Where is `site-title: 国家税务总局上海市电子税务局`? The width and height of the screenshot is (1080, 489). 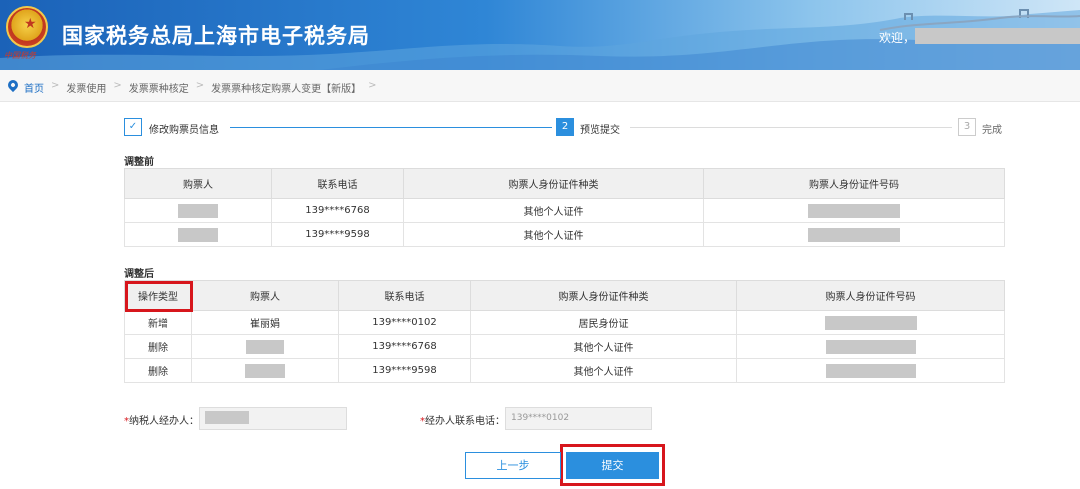
site-title: 国家税务总局上海市电子税务局 is located at coordinates (216, 36).